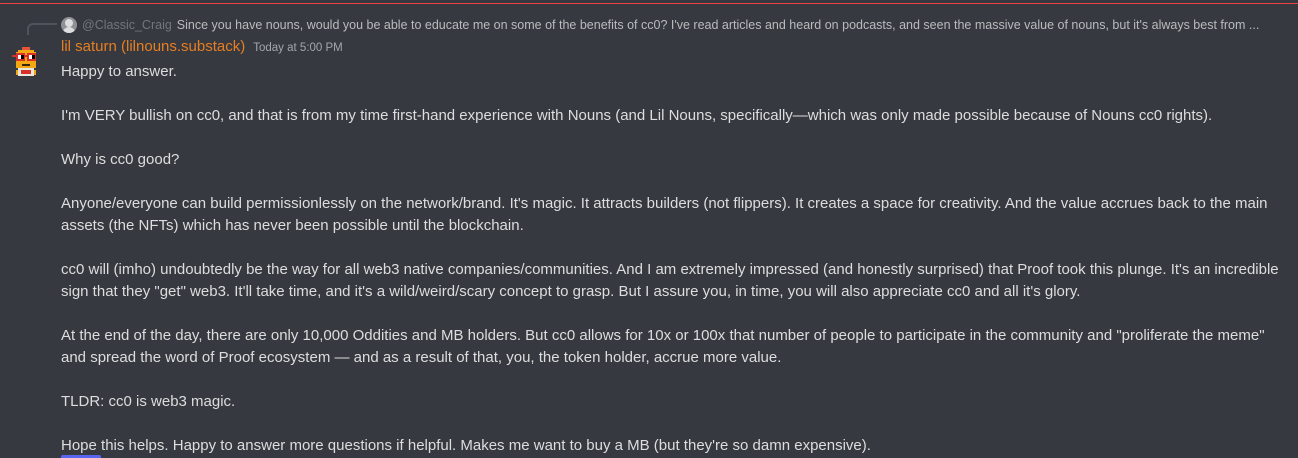  I want to click on message-paragraph: Happy to answer., so click(119, 71).